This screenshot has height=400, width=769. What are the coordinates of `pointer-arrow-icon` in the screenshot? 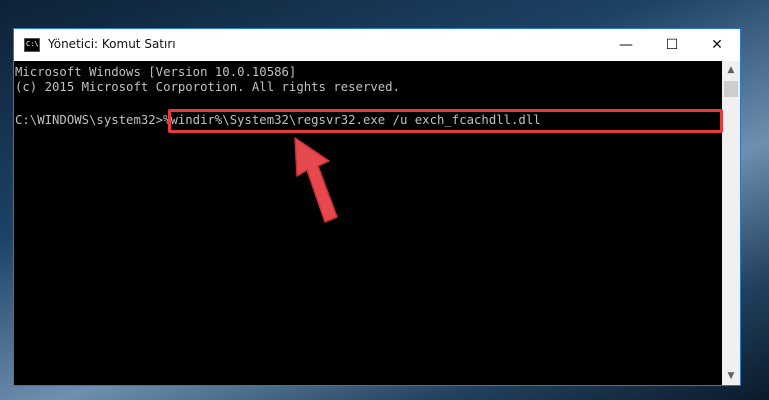 It's located at (316, 180).